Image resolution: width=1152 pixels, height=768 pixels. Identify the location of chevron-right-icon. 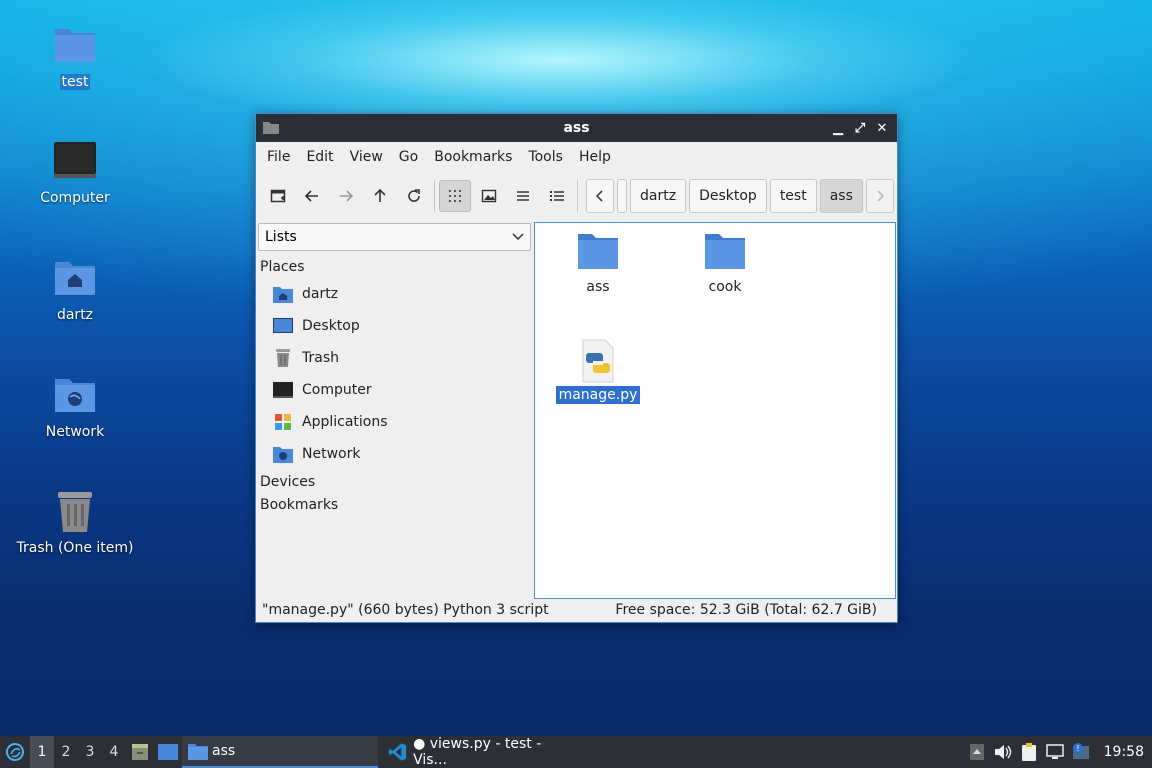
(881, 196).